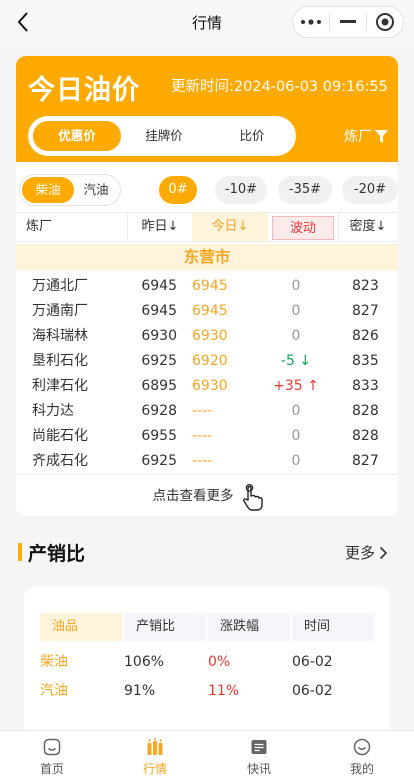  What do you see at coordinates (249, 627) in the screenshot?
I see `ps-column-change: 涨跌幅` at bounding box center [249, 627].